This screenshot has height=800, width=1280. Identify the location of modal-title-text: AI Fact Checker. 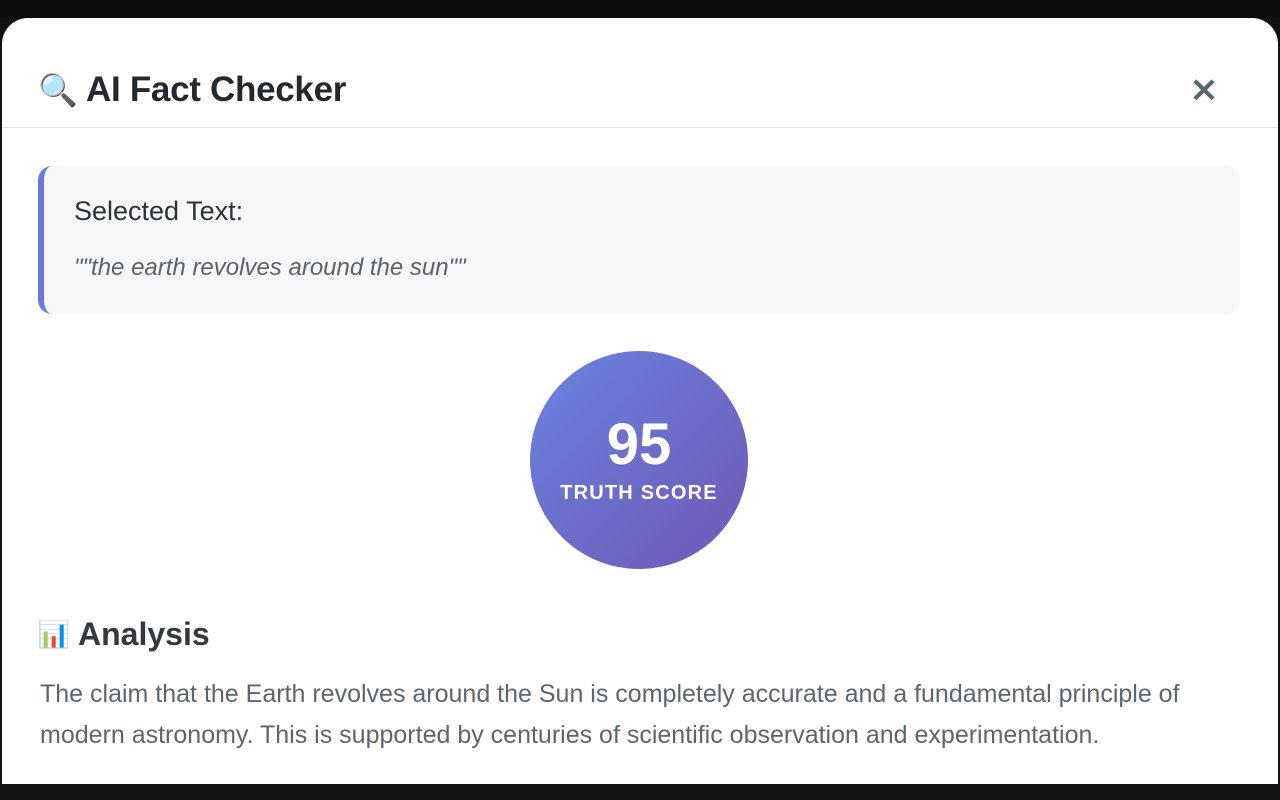
(216, 89).